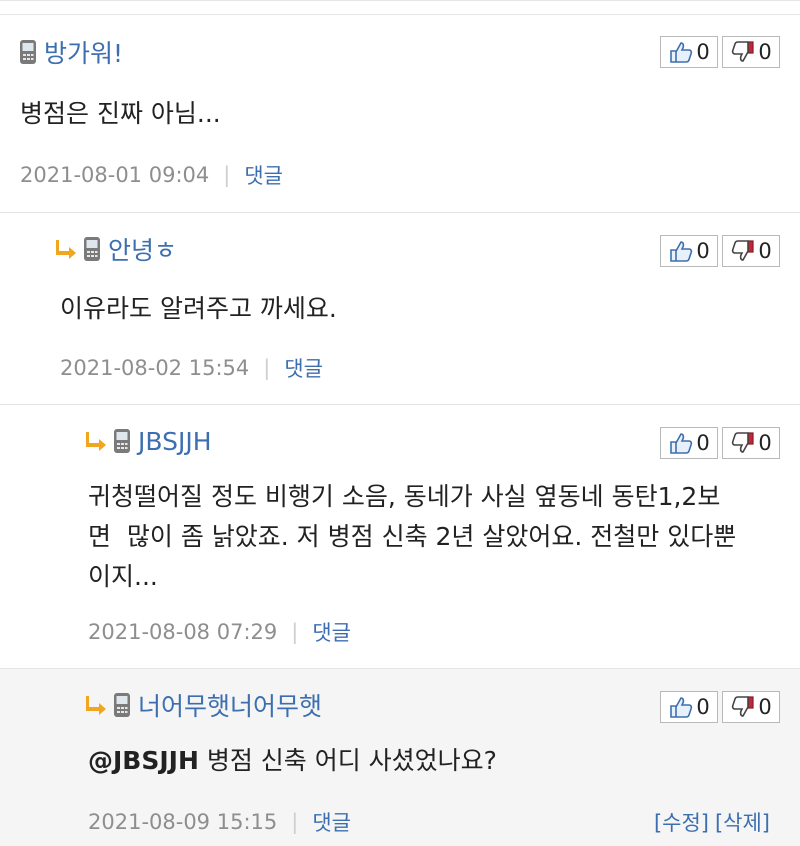 This screenshot has width=800, height=846. I want to click on comment-meta: 2021-08-08 07:29 | 댓글, so click(219, 632).